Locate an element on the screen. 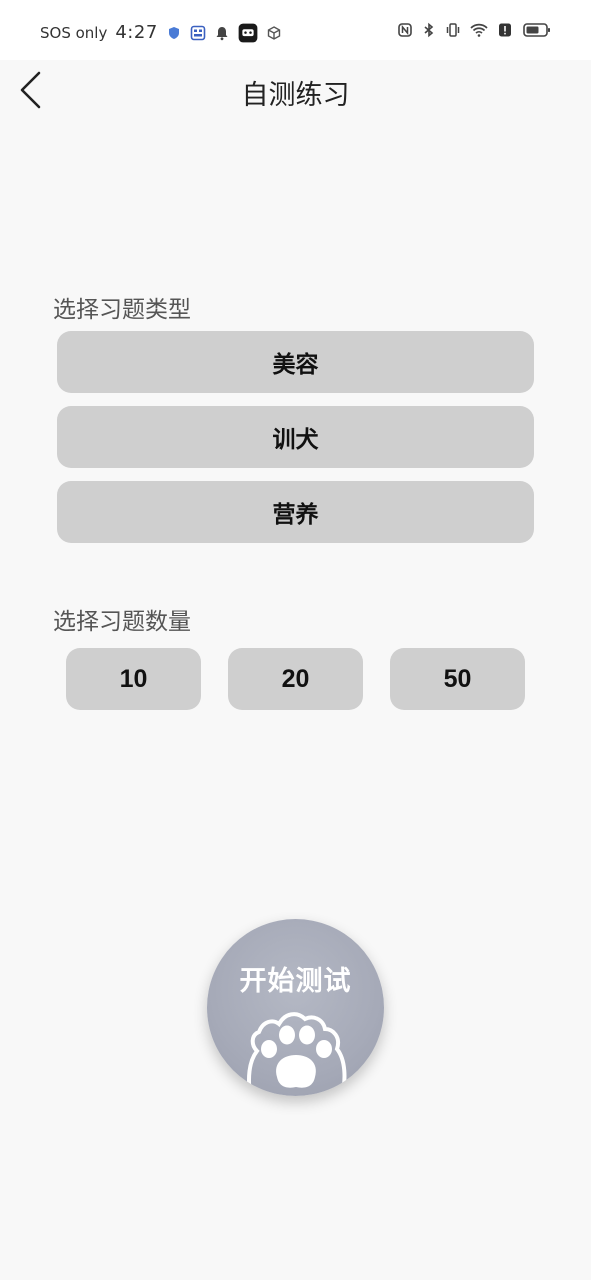  nav-bar: 自测练习 is located at coordinates (295, 90).